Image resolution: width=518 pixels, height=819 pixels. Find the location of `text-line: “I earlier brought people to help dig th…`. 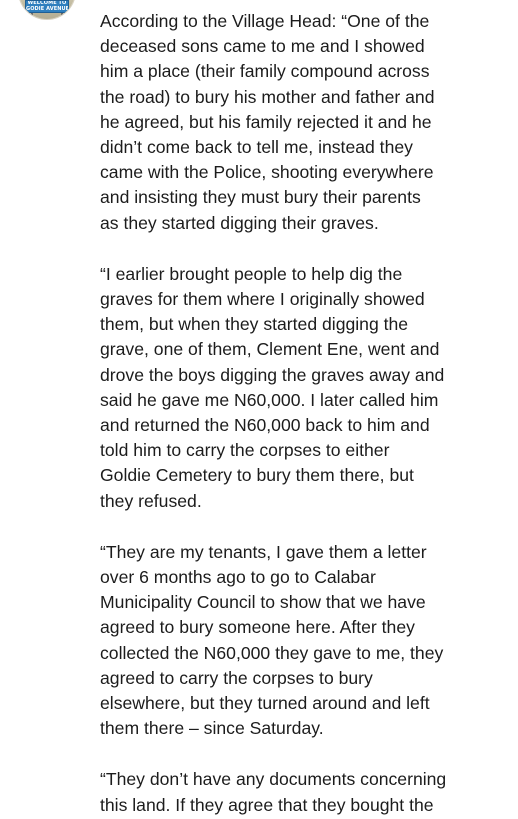

text-line: “I earlier brought people to help dig th… is located at coordinates (251, 273).